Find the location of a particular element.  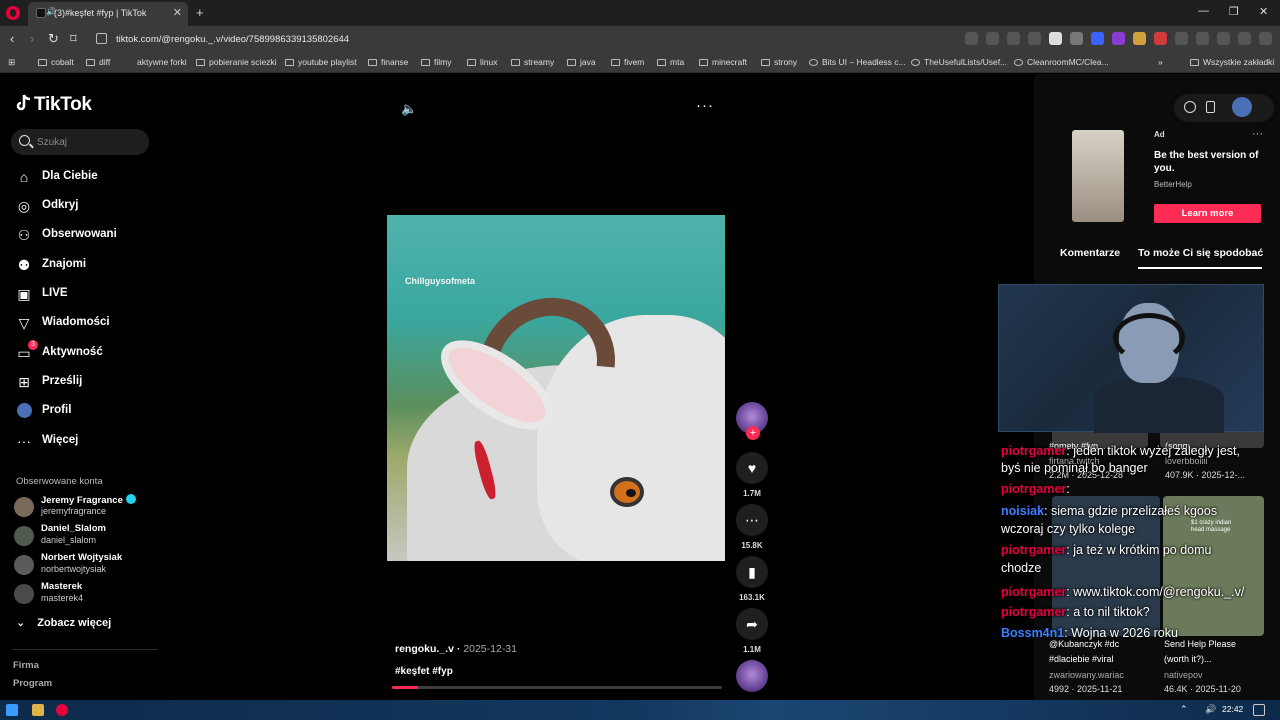

author-name: rengoku._.v is located at coordinates (424, 649).